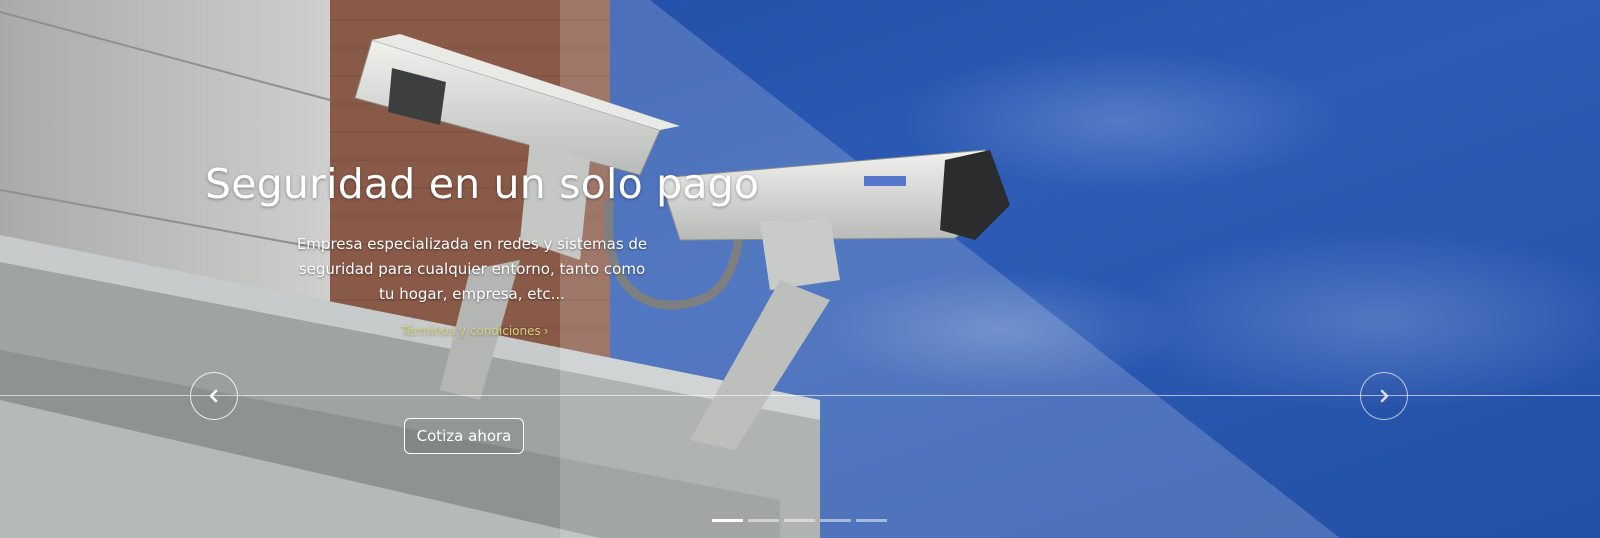 This screenshot has width=1600, height=538. Describe the element at coordinates (471, 331) in the screenshot. I see `terms-link-label: Términos y condiciones` at that location.